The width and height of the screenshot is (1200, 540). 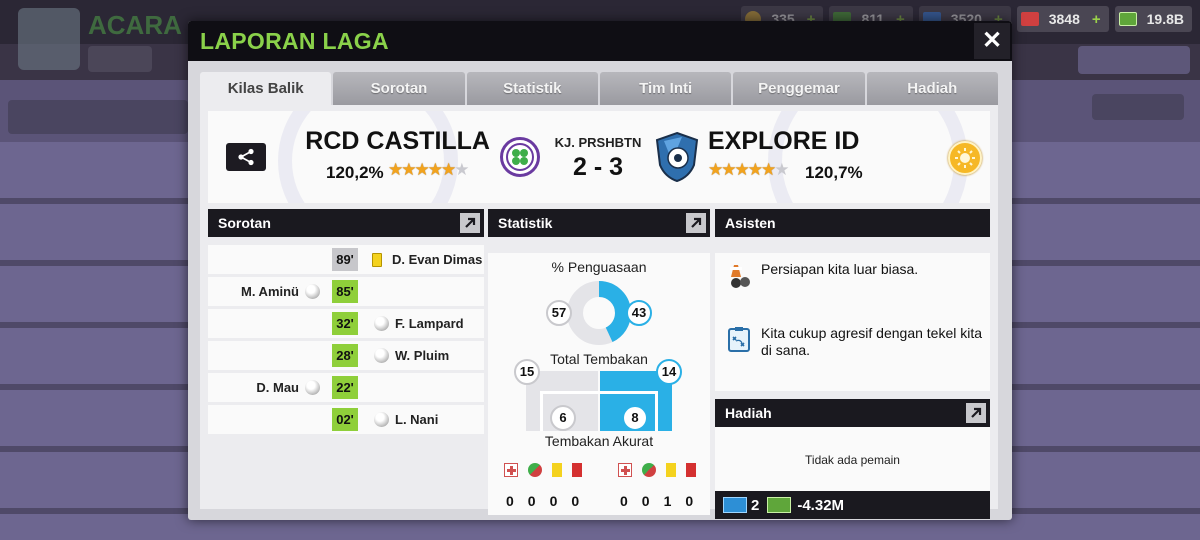 I want to click on reward-panel: Tidak ada pemain, so click(x=852, y=459).